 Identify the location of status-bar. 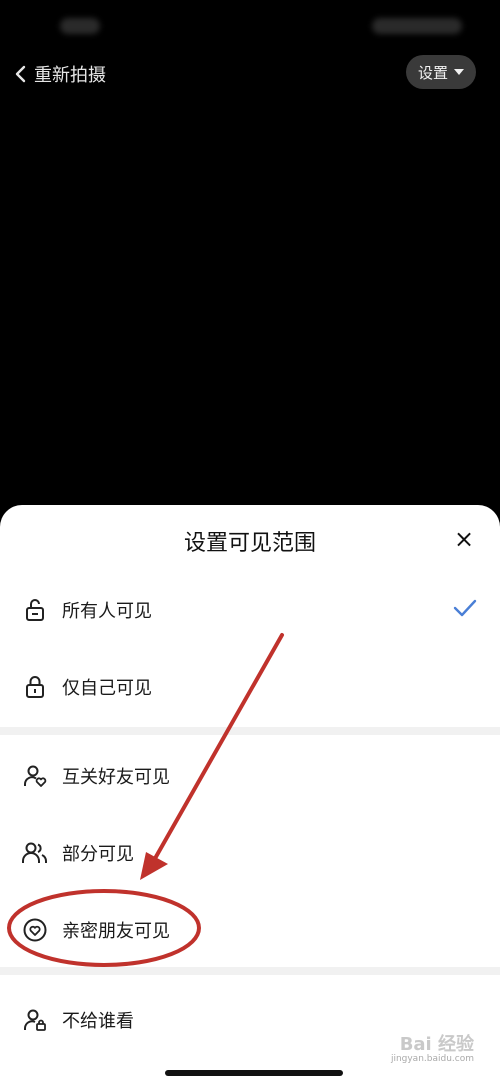
(250, 25).